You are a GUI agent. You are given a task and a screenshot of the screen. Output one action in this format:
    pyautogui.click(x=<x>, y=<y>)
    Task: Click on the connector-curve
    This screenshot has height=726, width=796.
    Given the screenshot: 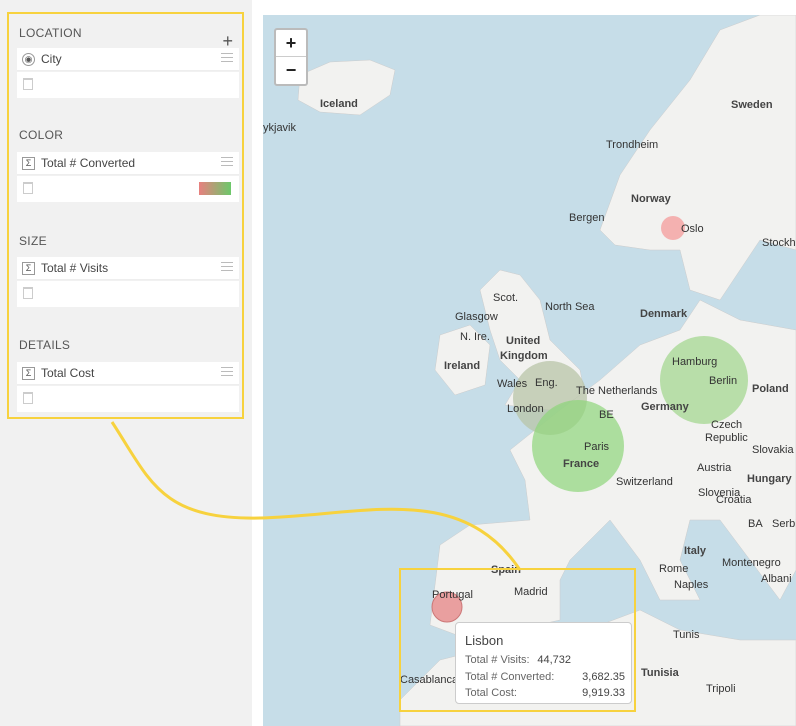 What is the action you would take?
    pyautogui.click(x=316, y=496)
    